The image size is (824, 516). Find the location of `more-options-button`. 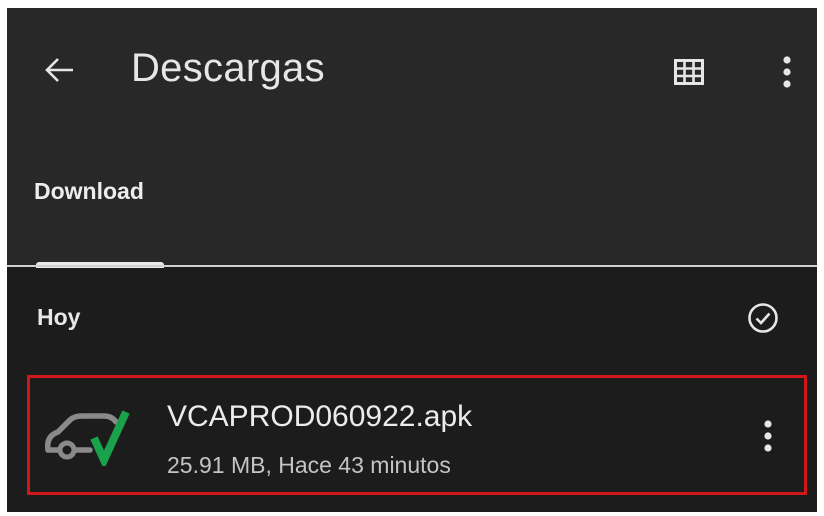

more-options-button is located at coordinates (787, 72).